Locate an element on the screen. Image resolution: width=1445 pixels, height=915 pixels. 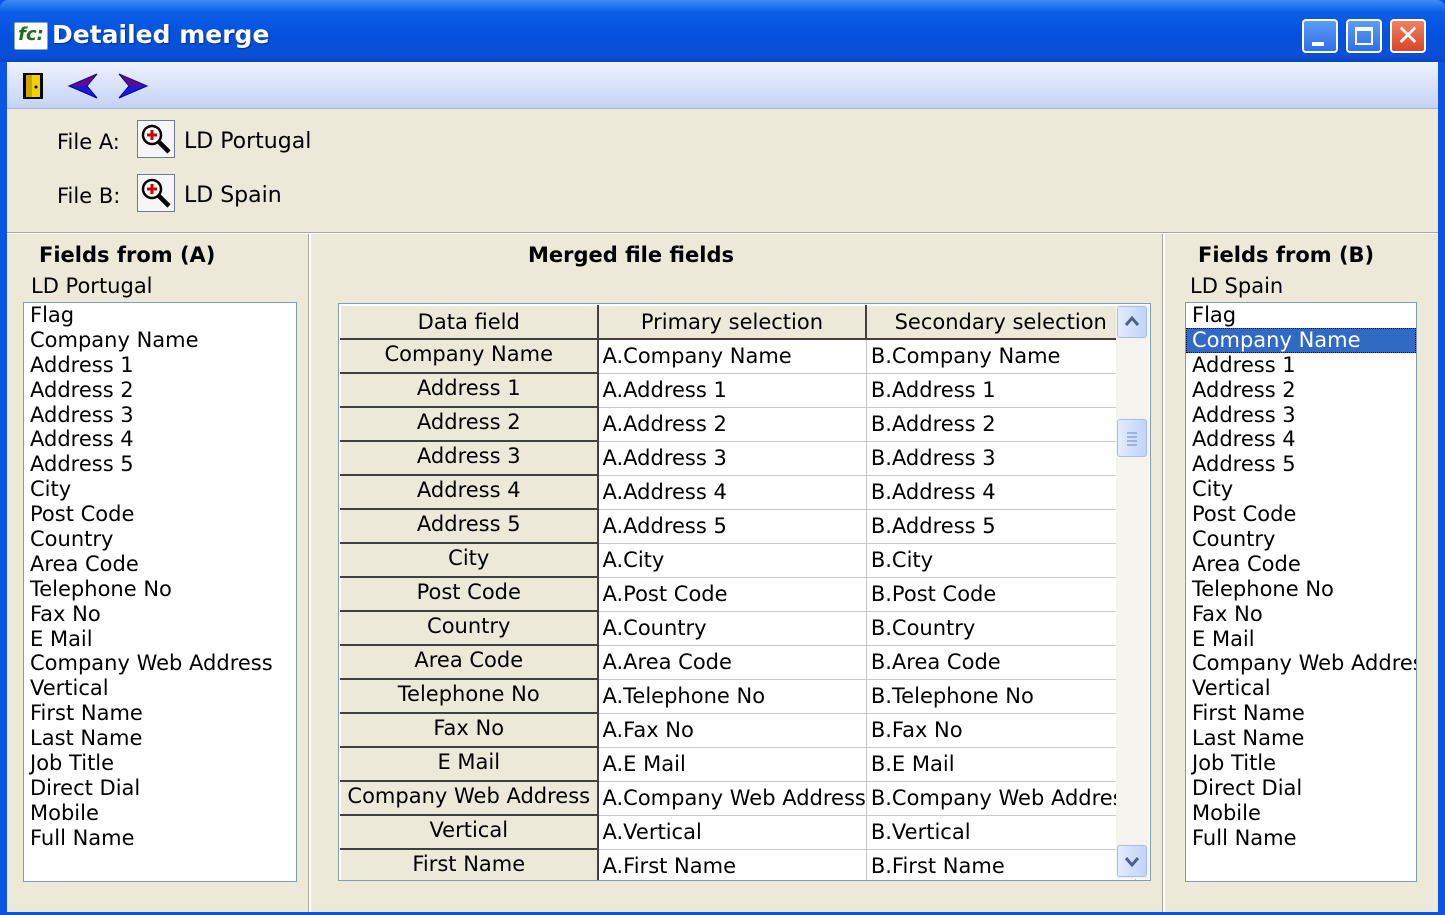
table-row: City A.City B.City is located at coordinates (738, 560).